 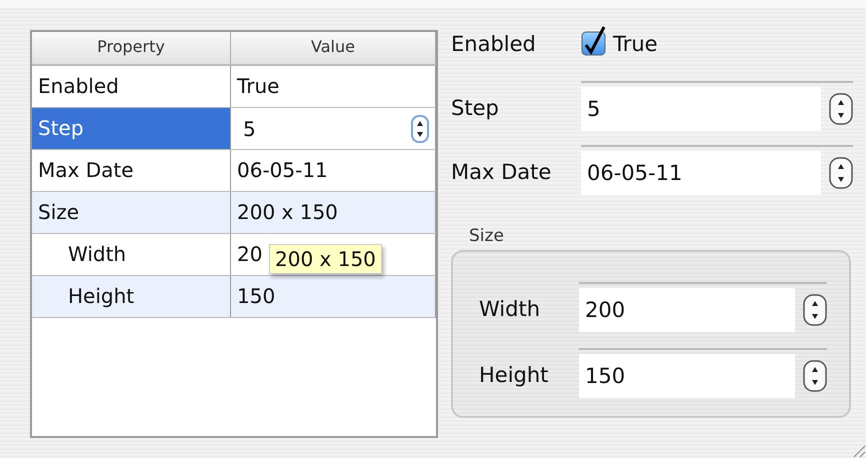 What do you see at coordinates (249, 129) in the screenshot?
I see `value-editor: 5` at bounding box center [249, 129].